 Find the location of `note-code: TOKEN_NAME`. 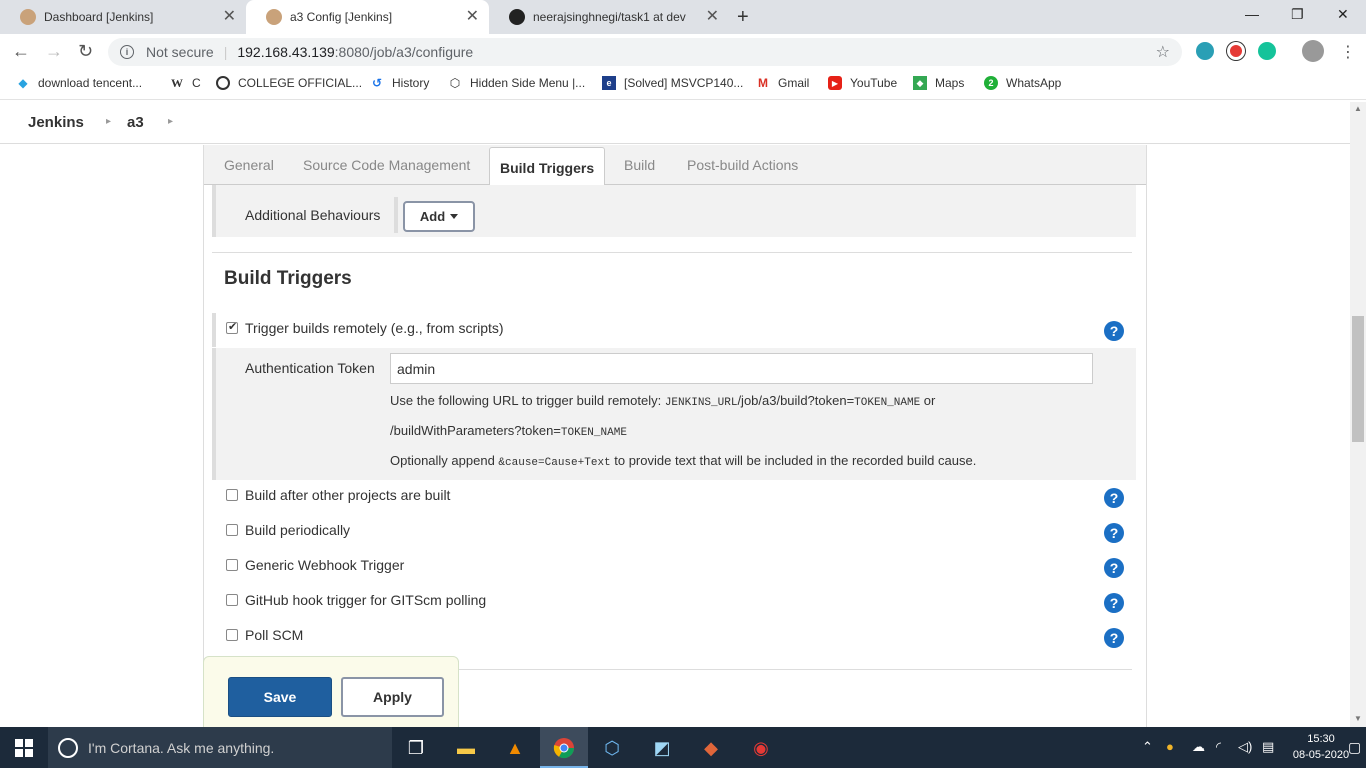

note-code: TOKEN_NAME is located at coordinates (887, 403).